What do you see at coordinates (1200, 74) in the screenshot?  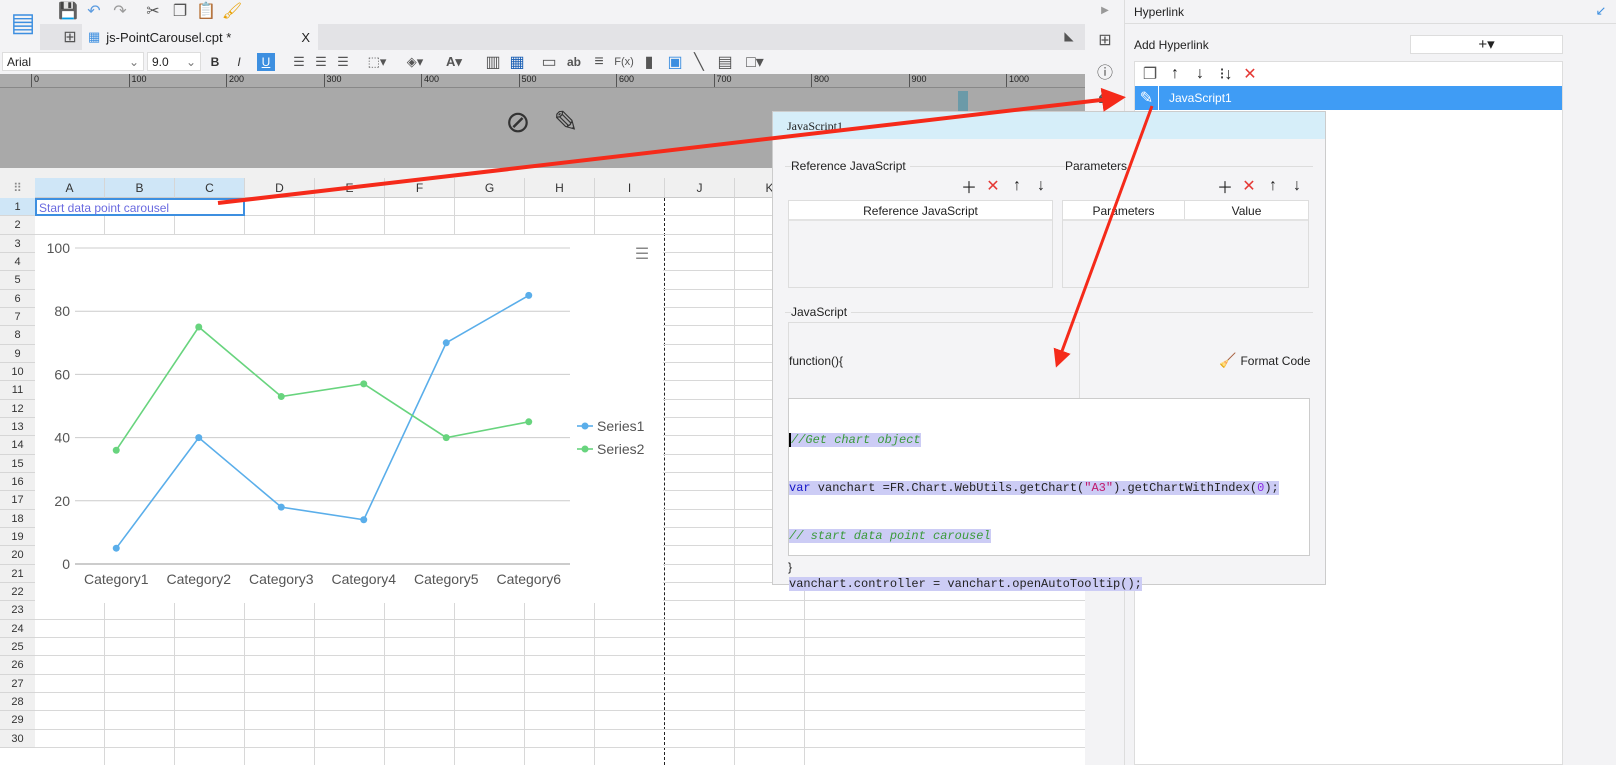 I see `move-down-icon: ↓` at bounding box center [1200, 74].